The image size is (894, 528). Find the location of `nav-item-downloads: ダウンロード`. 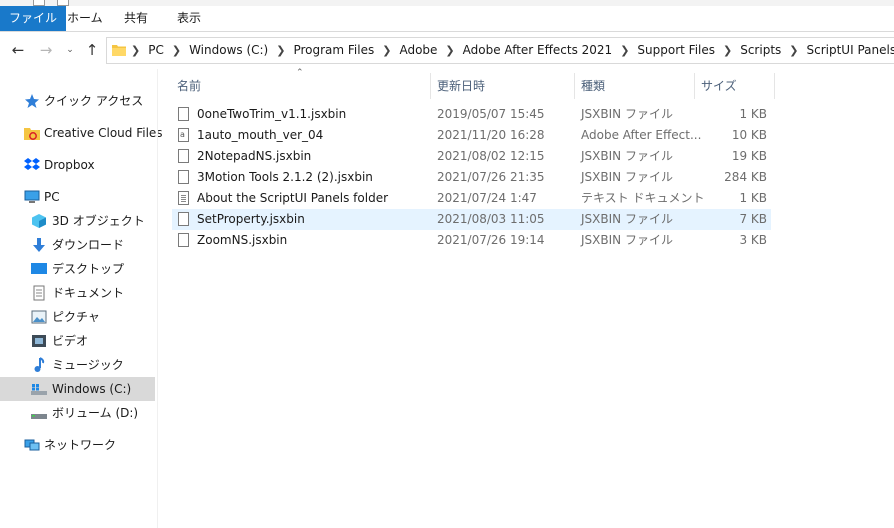

nav-item-downloads: ダウンロード is located at coordinates (77, 245).